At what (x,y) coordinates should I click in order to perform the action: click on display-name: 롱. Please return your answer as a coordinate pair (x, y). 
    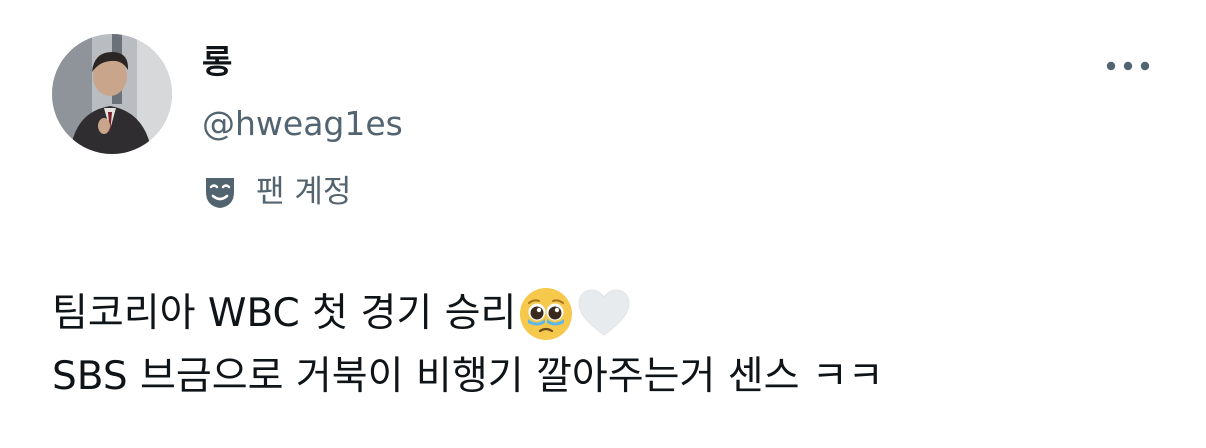
    Looking at the image, I should click on (217, 62).